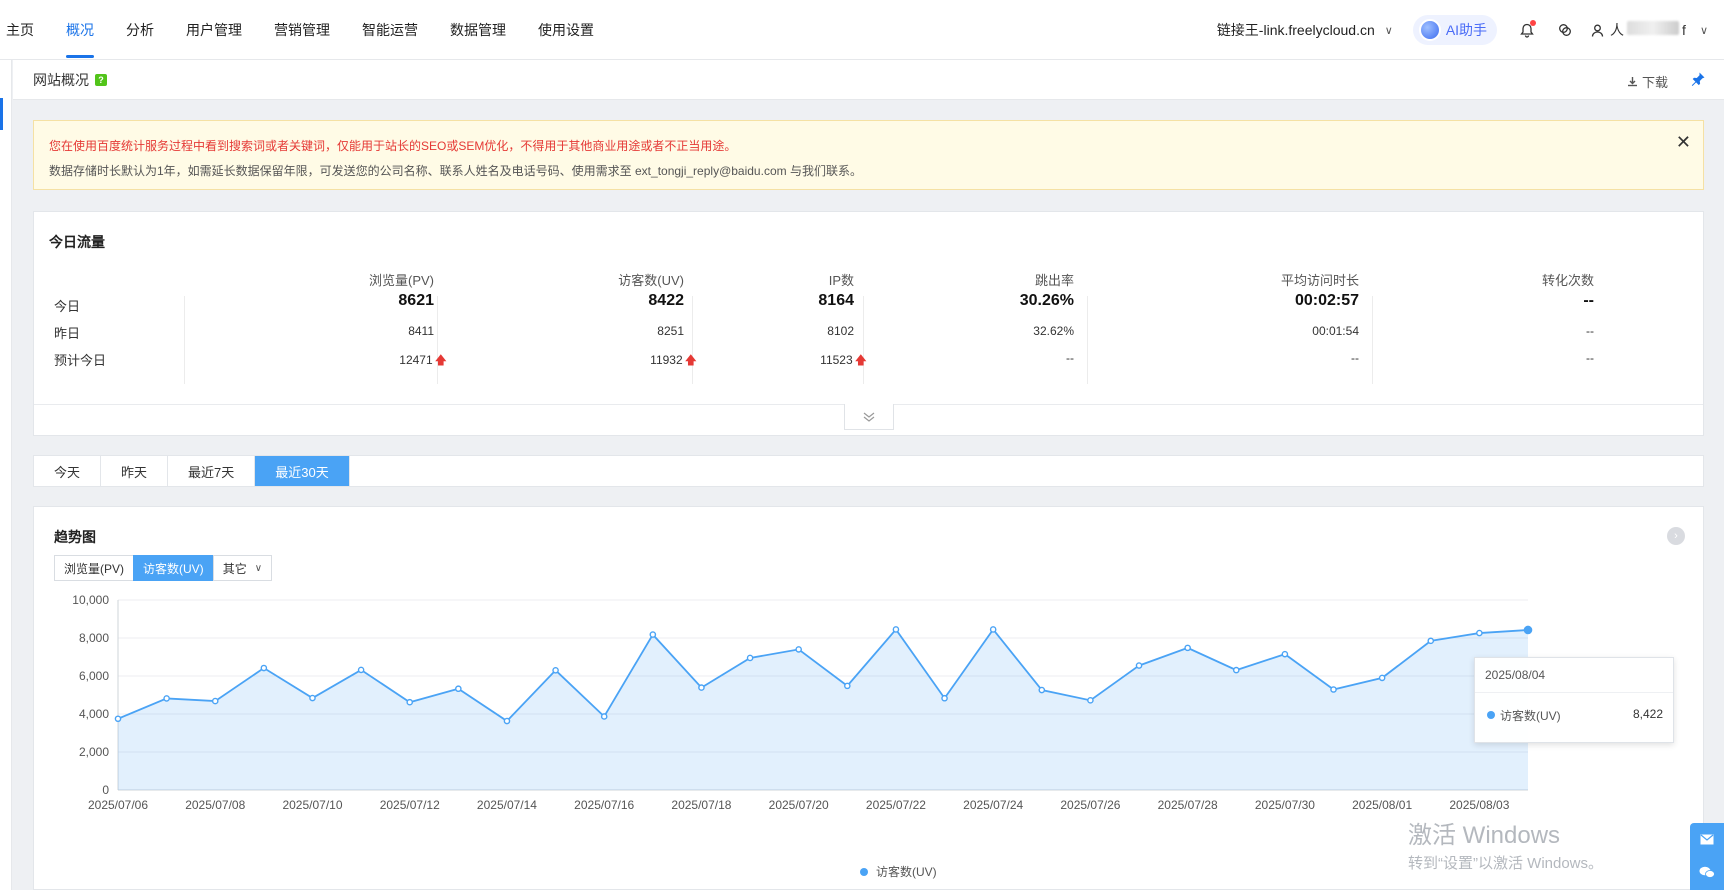  Describe the element at coordinates (94, 568) in the screenshot. I see `metric-tab-pv: 浏览量(PV)` at that location.